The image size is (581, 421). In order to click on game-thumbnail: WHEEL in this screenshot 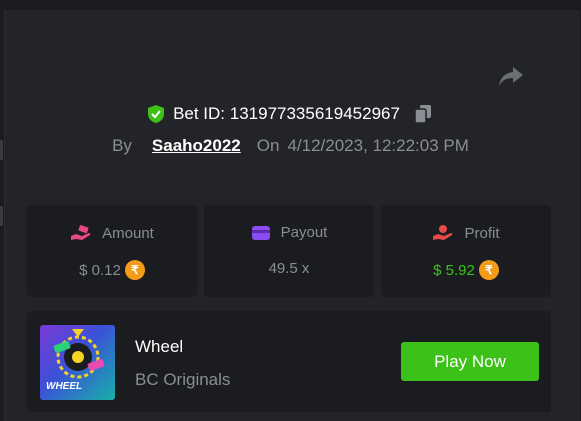, I will do `click(77, 362)`.